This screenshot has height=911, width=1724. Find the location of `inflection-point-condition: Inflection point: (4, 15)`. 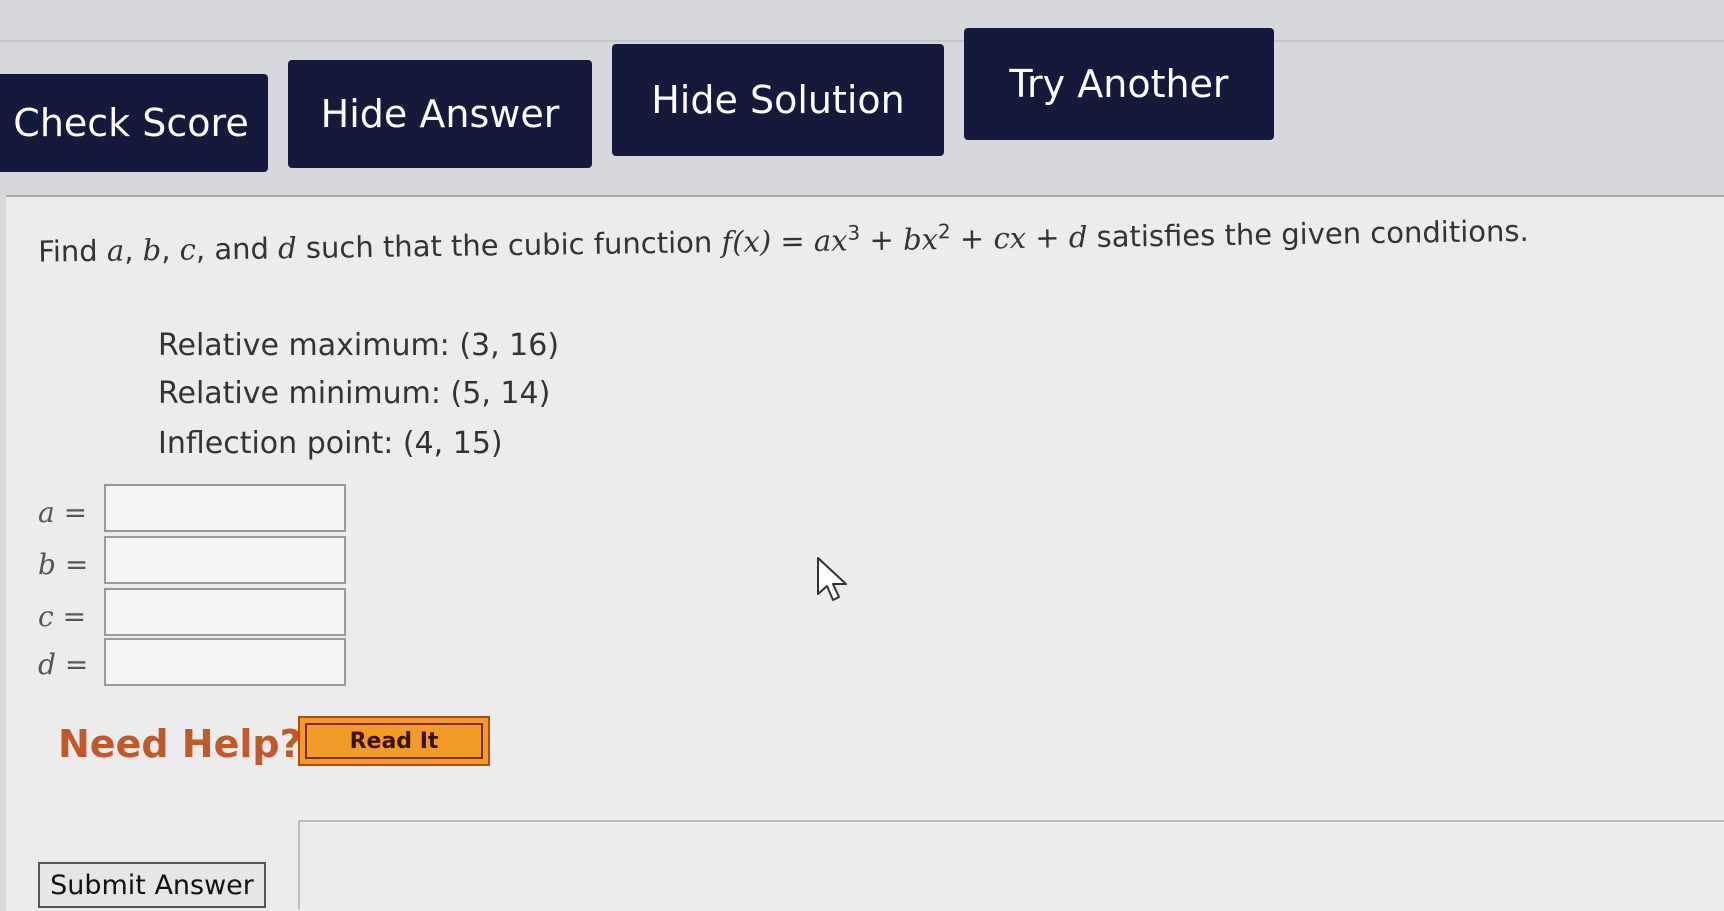

inflection-point-condition: Inflection point: (4, 15) is located at coordinates (330, 443).